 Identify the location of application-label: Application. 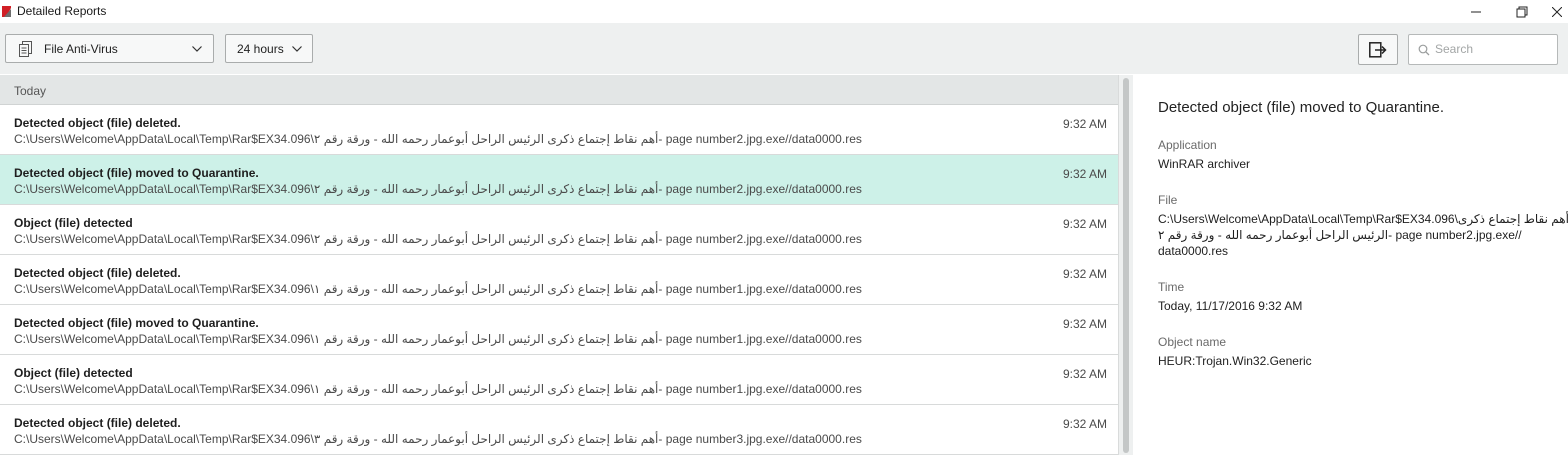
(1187, 145).